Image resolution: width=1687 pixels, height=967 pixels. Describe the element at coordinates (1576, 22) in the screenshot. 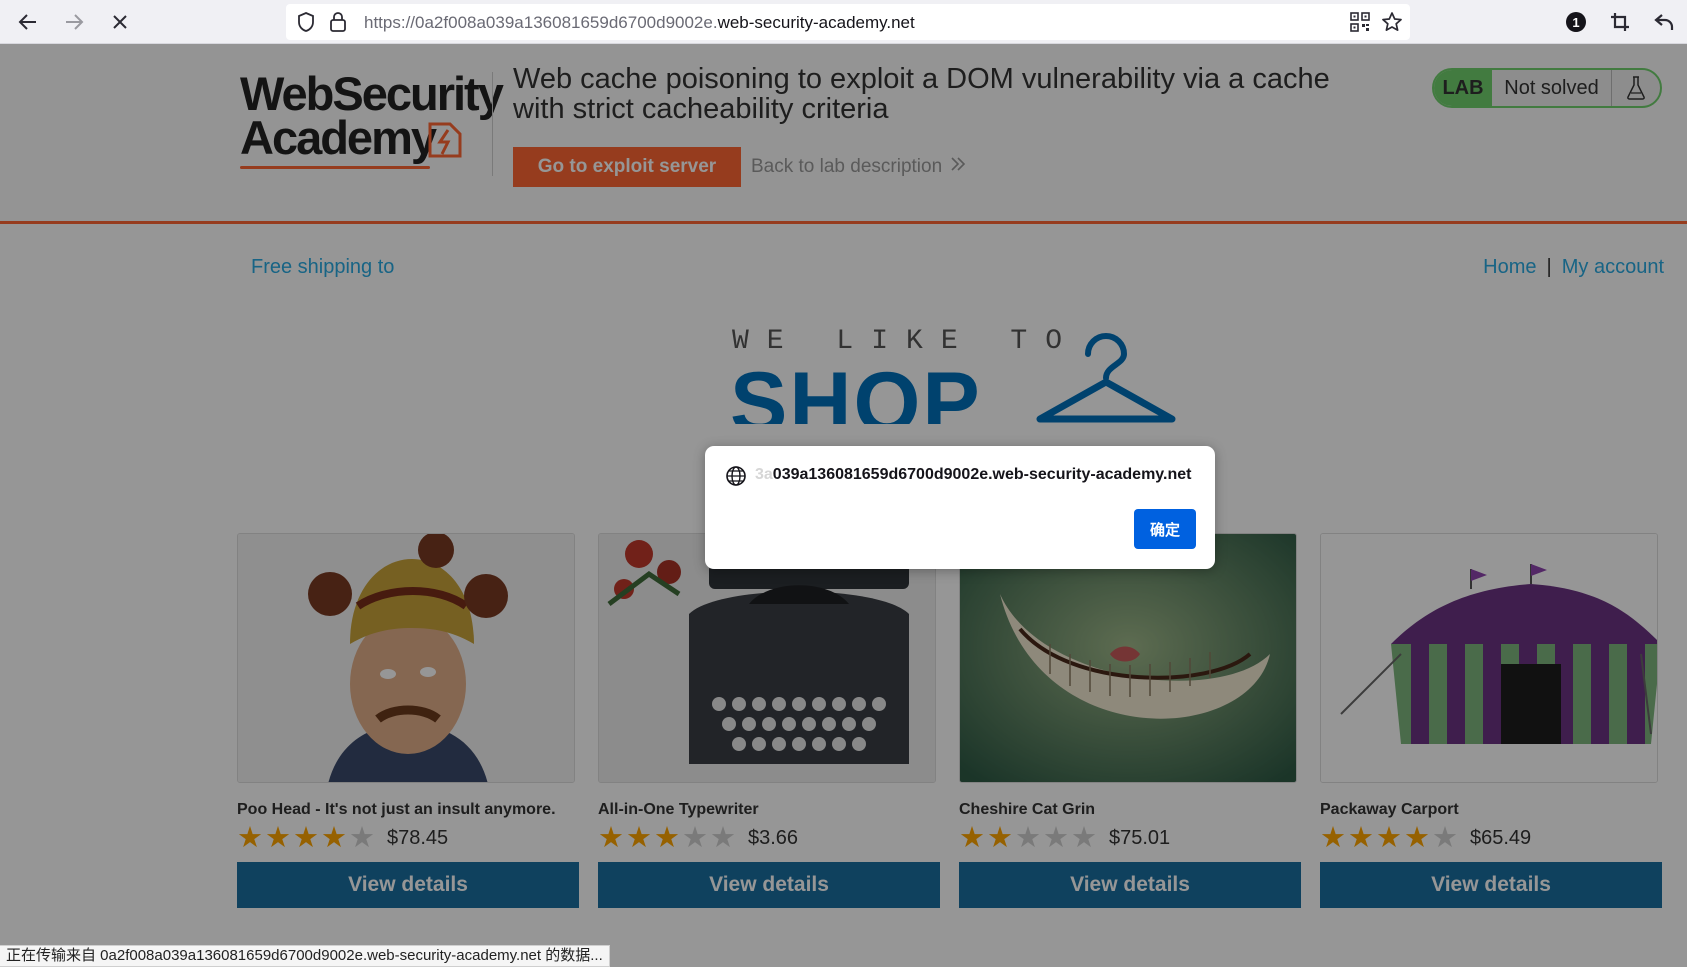

I see `extension-badge: 1` at that location.